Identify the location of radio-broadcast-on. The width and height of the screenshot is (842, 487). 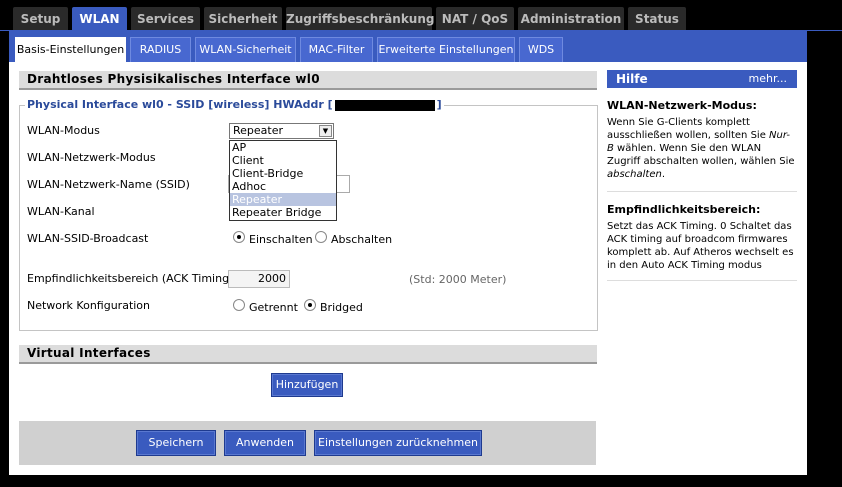
(239, 237).